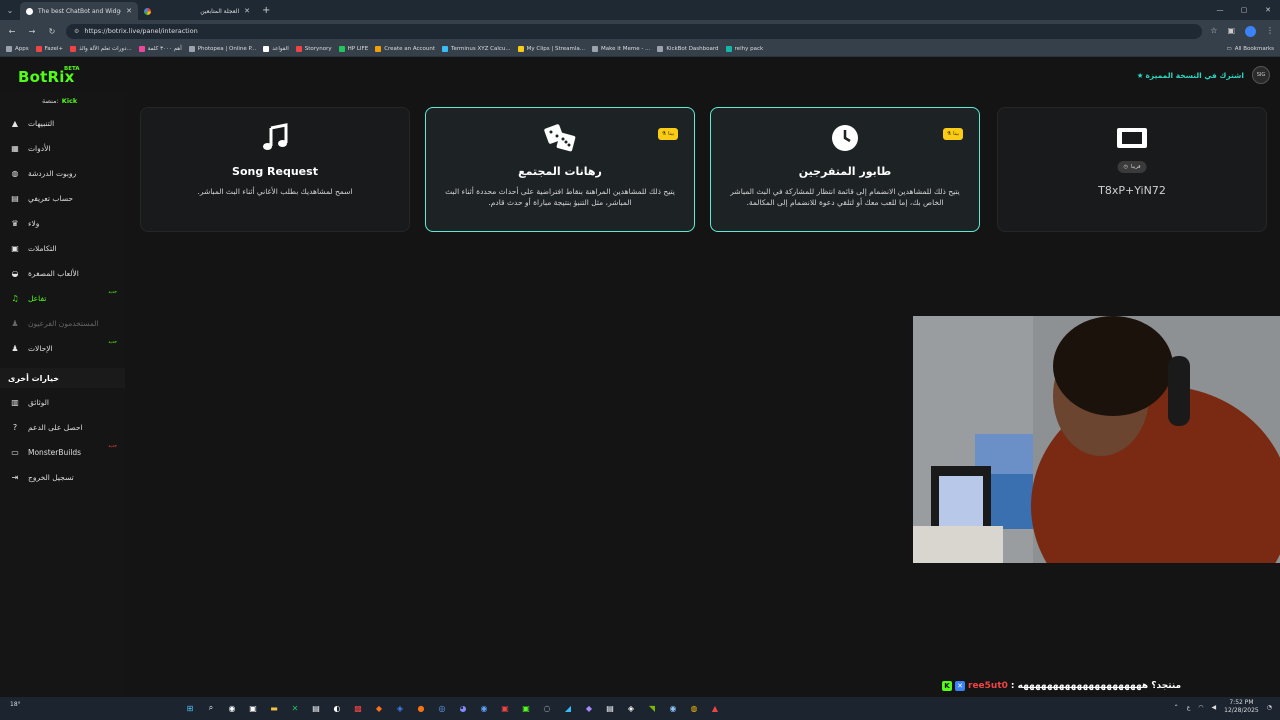 The width and height of the screenshot is (1280, 720). Describe the element at coordinates (1268, 10) in the screenshot. I see `close-window-icon: ✕` at that location.